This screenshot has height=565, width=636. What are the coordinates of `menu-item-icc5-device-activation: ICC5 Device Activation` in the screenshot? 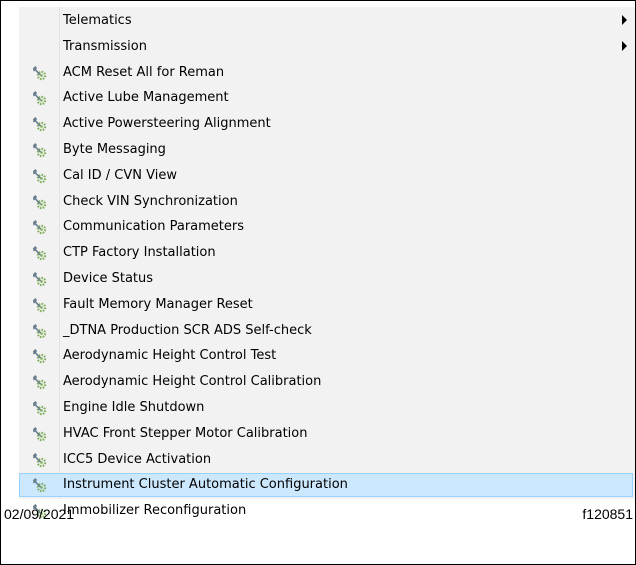 It's located at (326, 460).